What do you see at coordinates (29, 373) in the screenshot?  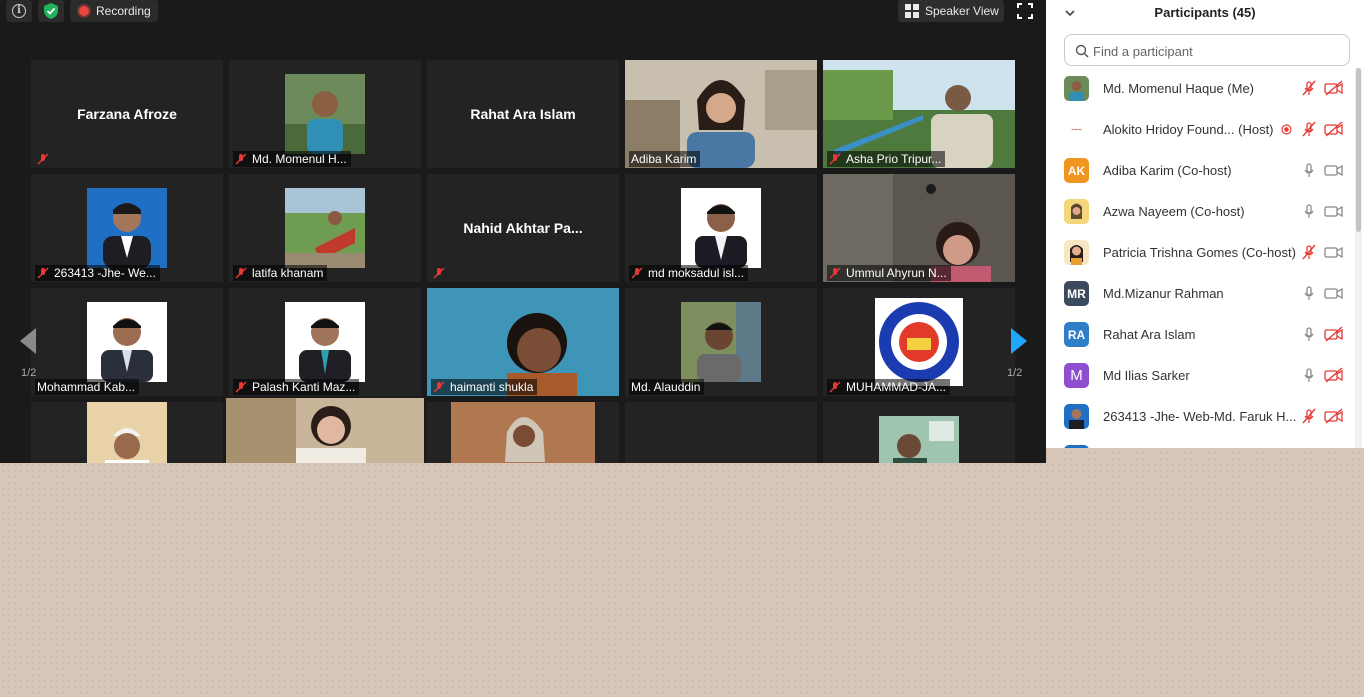 I see `page-indicator-left: 1/2` at bounding box center [29, 373].